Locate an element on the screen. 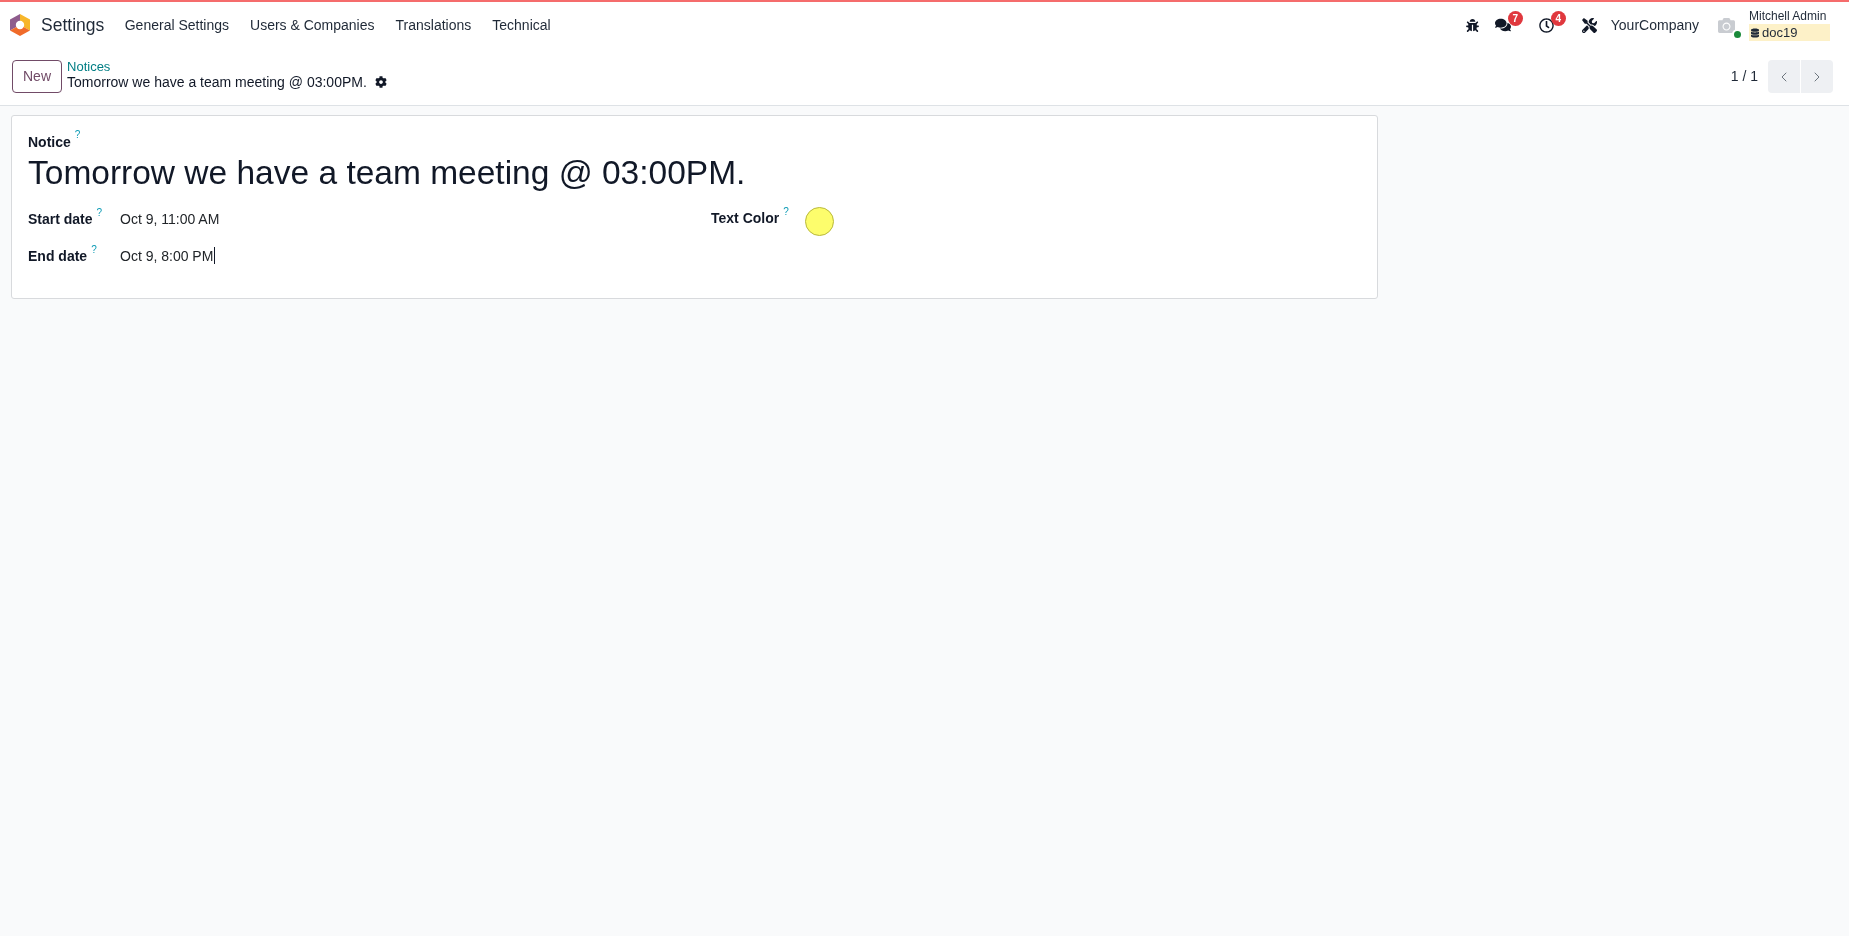 The width and height of the screenshot is (1849, 936). record-title: Tomorrow we have a team meeting @ 03:00PM. is located at coordinates (217, 82).